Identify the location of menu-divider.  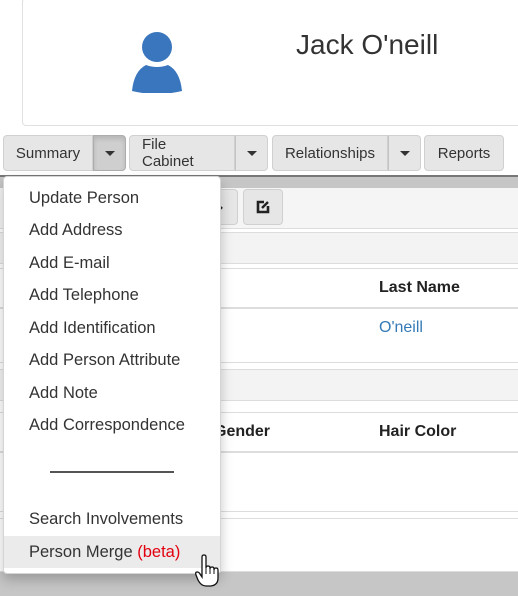
(112, 472).